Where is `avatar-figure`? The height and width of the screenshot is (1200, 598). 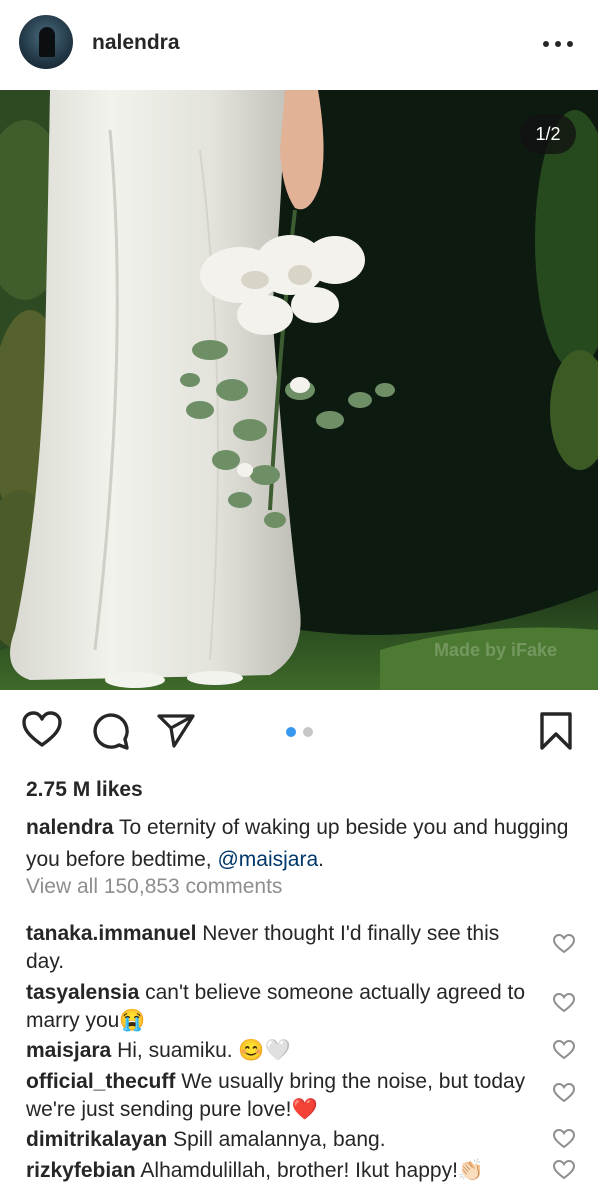
avatar-figure is located at coordinates (47, 42).